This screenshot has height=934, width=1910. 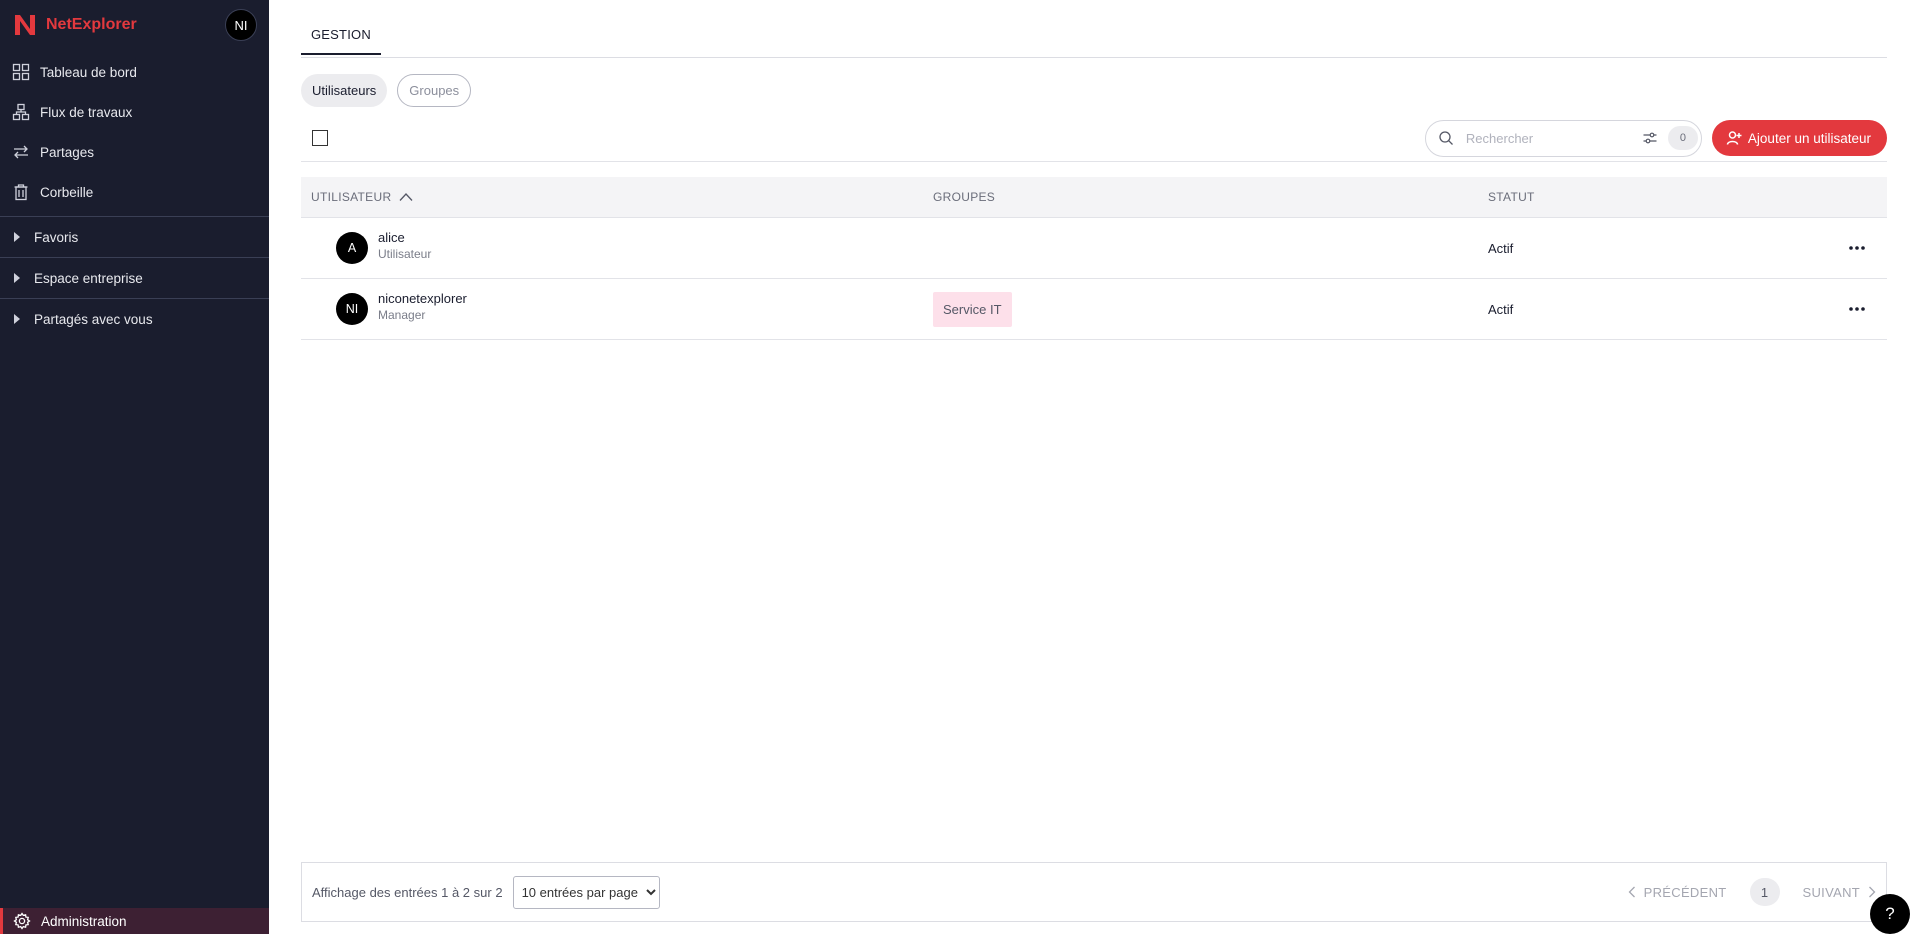 I want to click on add-user-button: Ajouter un utilisateur, so click(x=1799, y=138).